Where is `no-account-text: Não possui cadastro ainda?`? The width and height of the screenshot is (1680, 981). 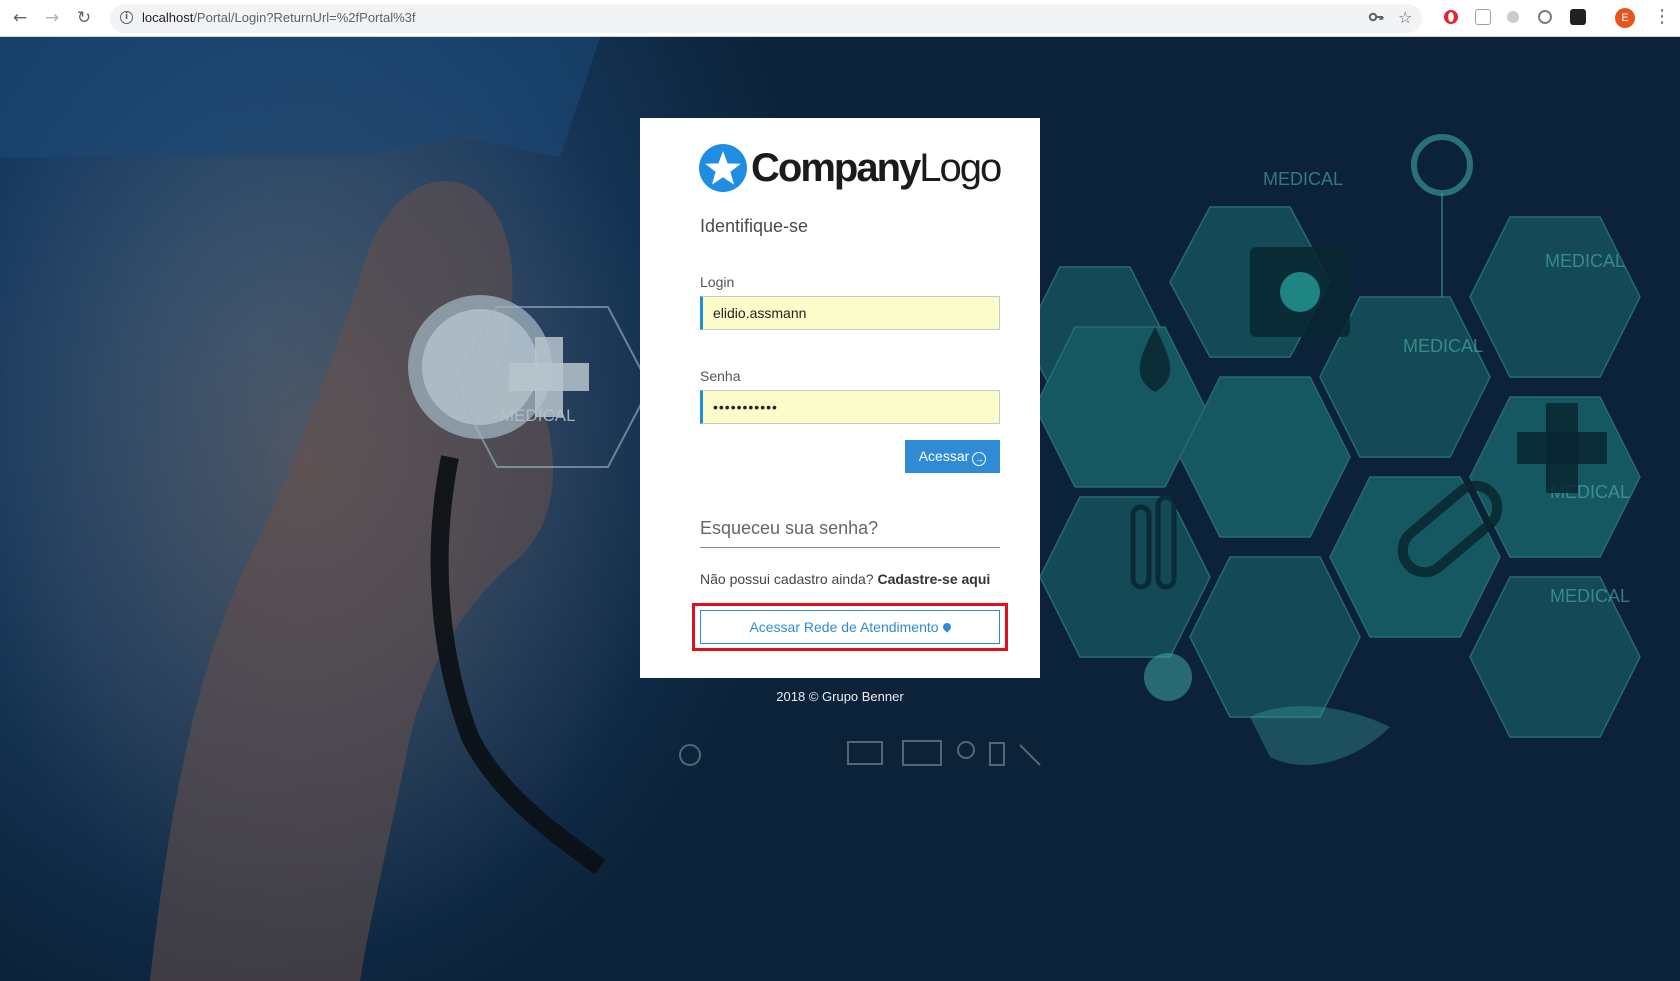 no-account-text: Não possui cadastro ainda? is located at coordinates (787, 579).